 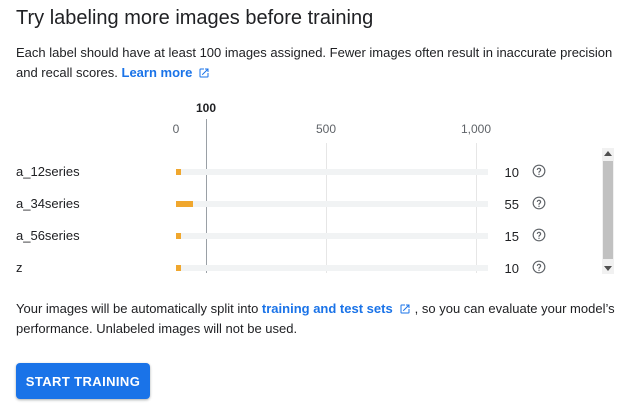 What do you see at coordinates (19, 267) in the screenshot?
I see `label-name: z` at bounding box center [19, 267].